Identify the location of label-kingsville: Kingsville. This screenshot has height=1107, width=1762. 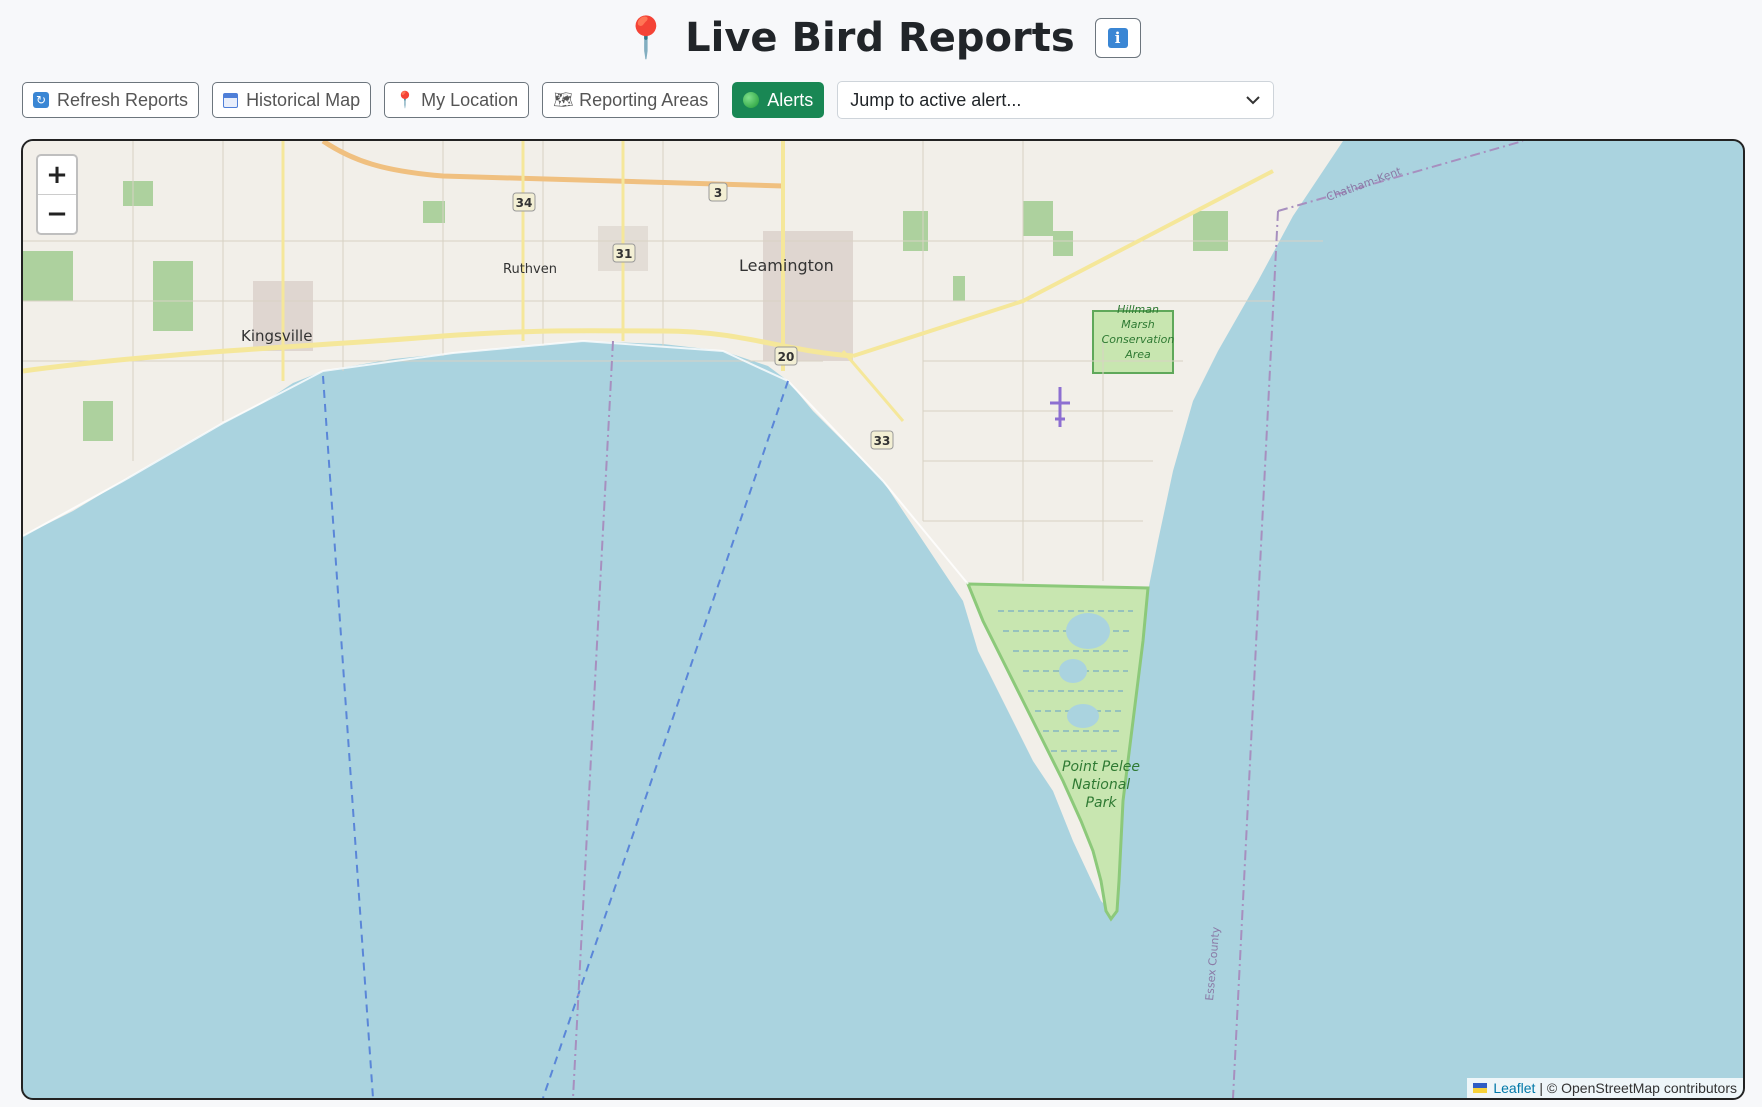
(276, 336).